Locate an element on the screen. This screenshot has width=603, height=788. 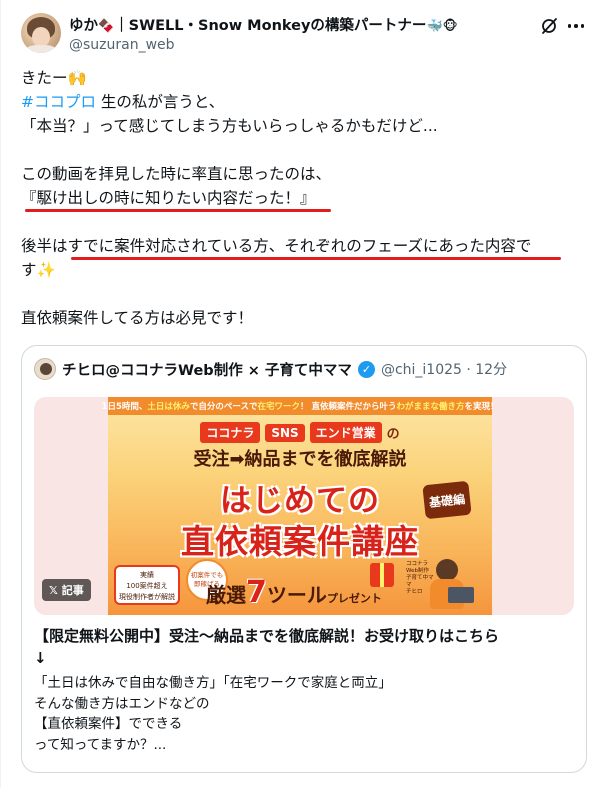
author-handle: @suzuran_web is located at coordinates (122, 45).